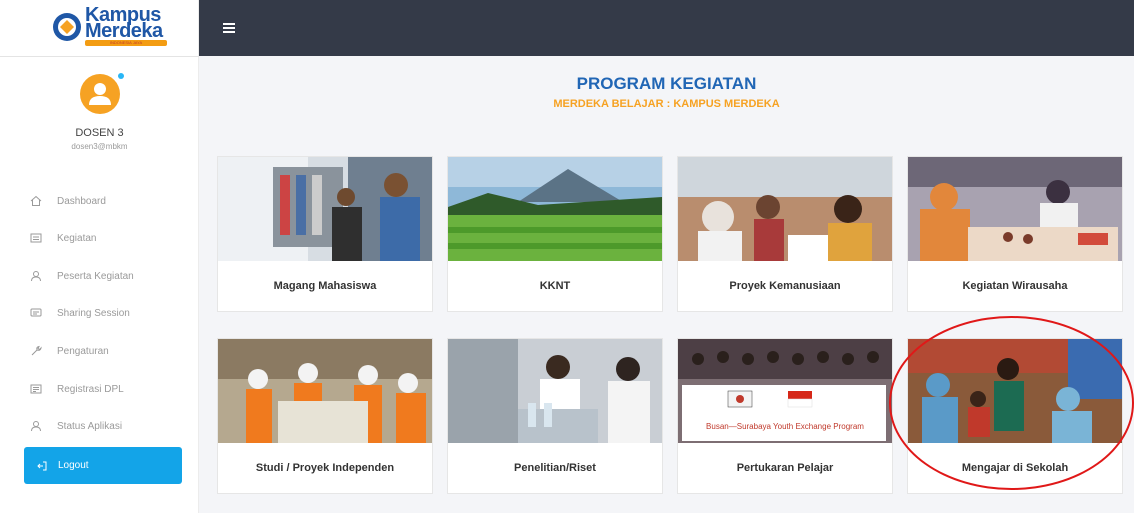 The height and width of the screenshot is (513, 1134). I want to click on sidebar-item-sharing-session: Sharing Session, so click(99, 313).